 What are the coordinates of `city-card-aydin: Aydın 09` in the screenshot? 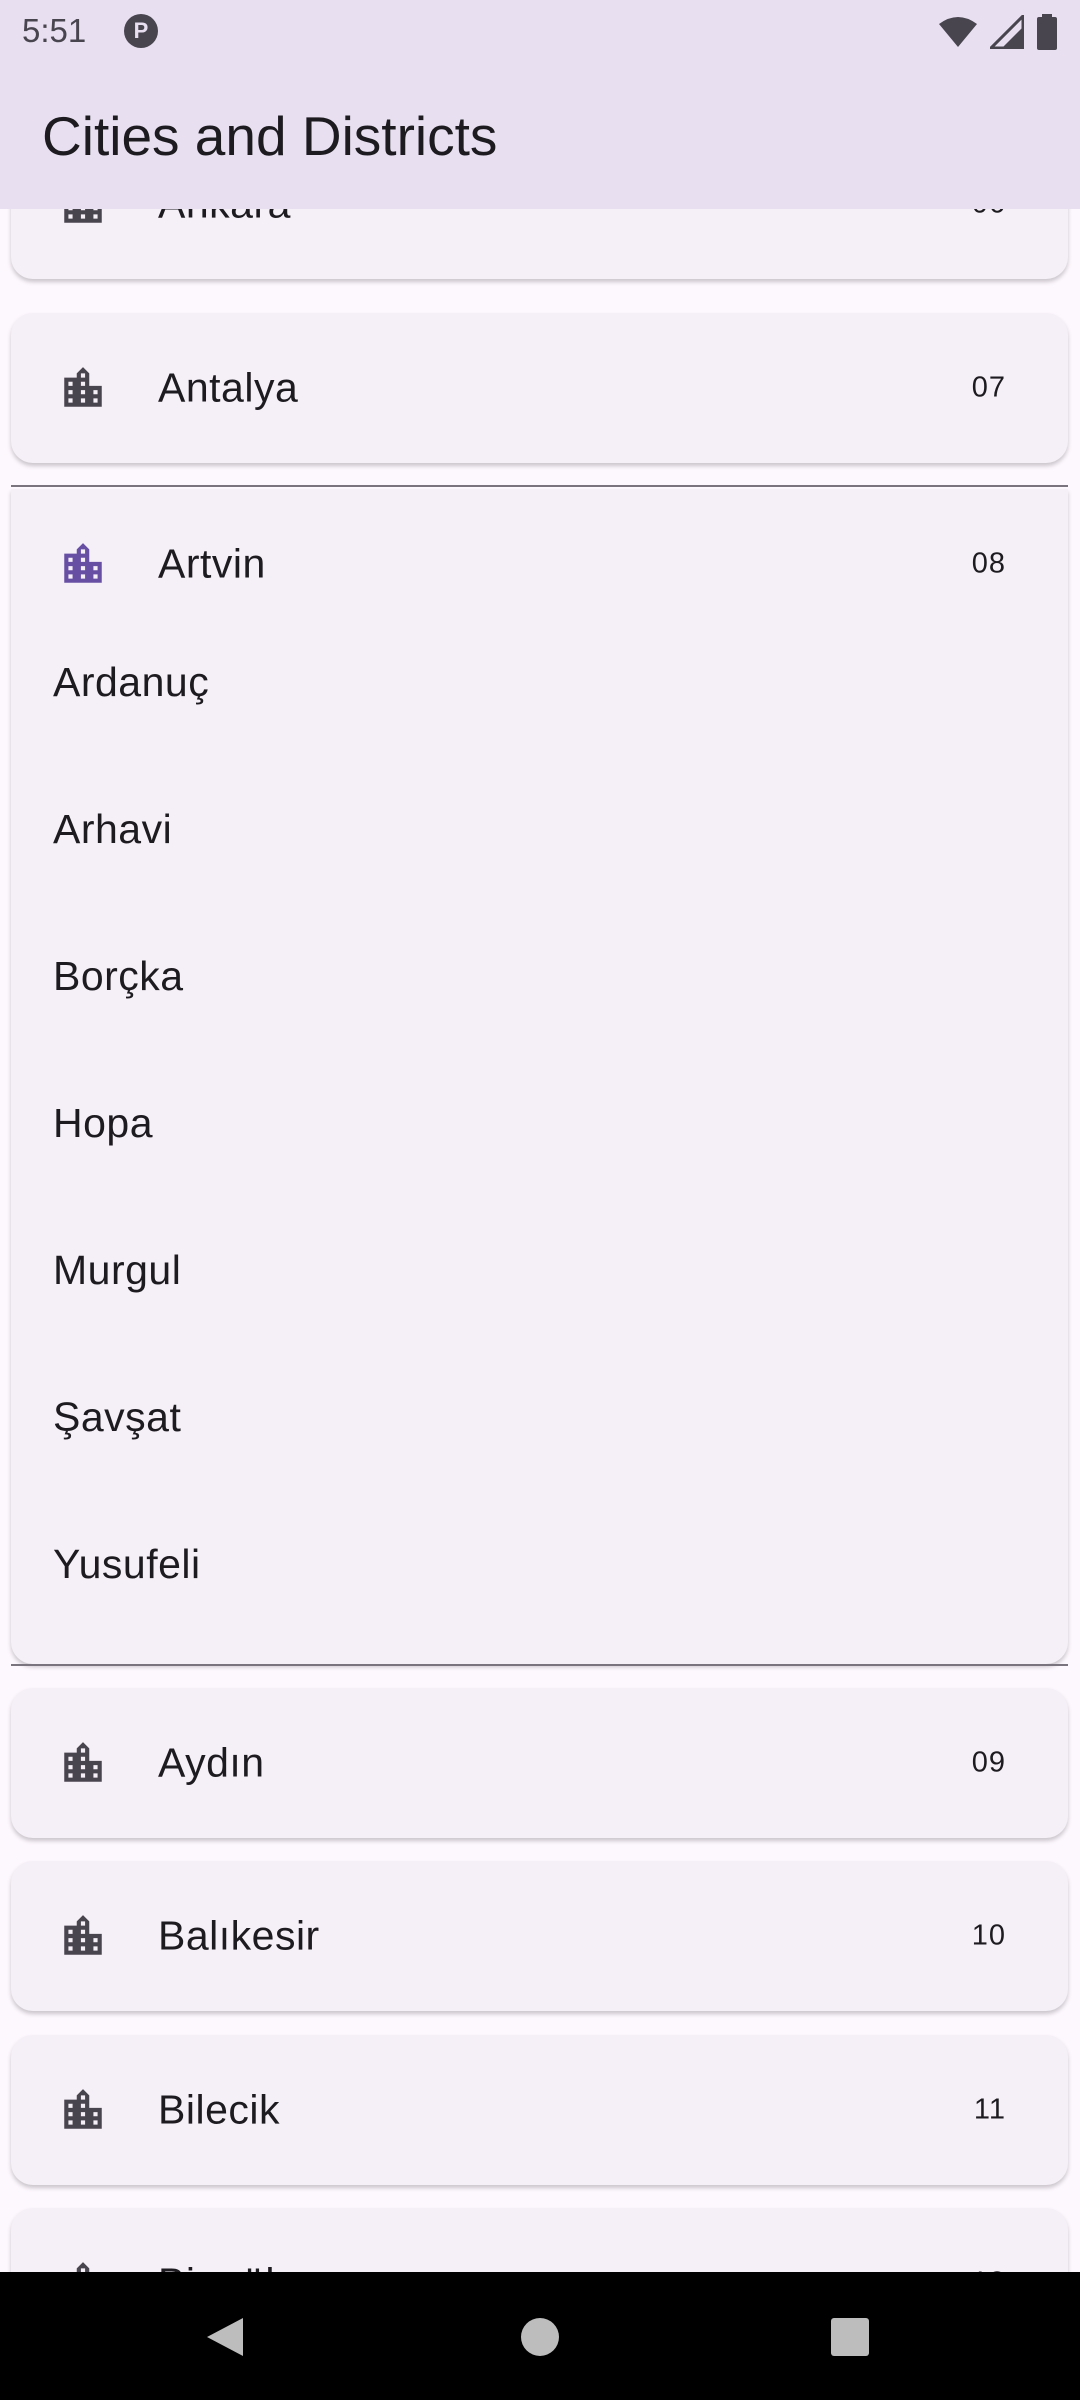 It's located at (539, 1763).